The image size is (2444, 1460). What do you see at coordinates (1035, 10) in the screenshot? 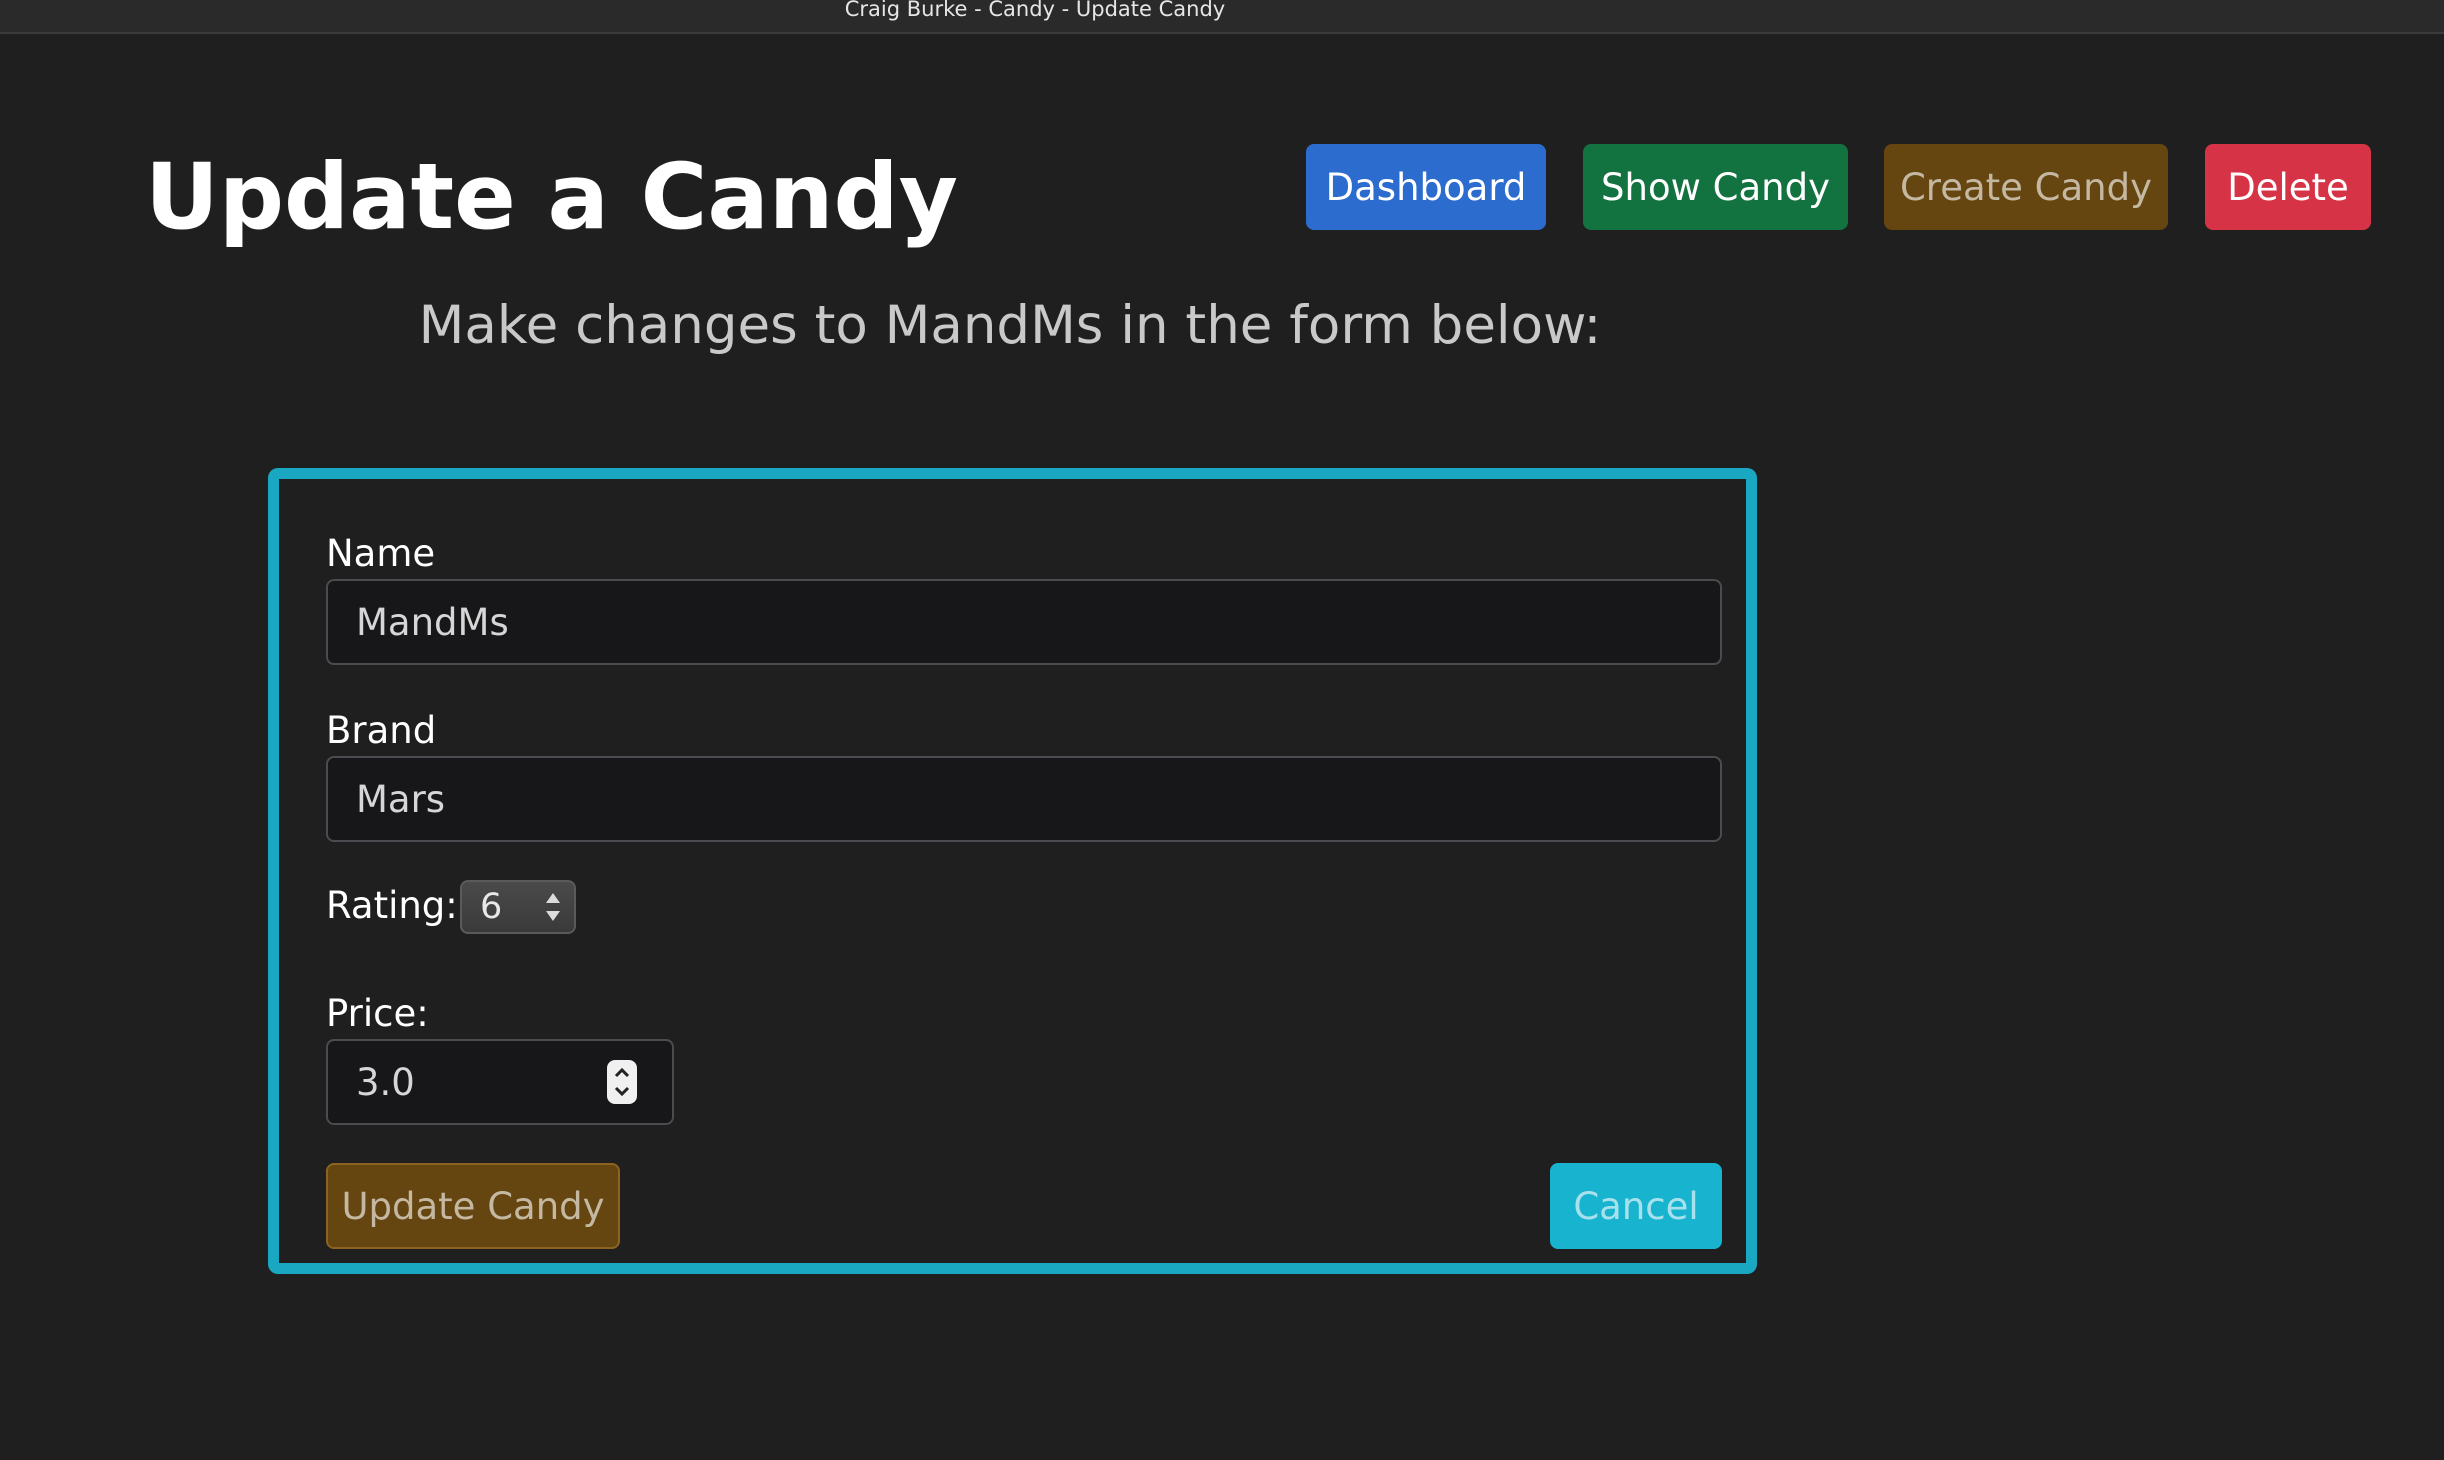
I see `window-title: Craig Burke - Candy - Update Candy` at bounding box center [1035, 10].